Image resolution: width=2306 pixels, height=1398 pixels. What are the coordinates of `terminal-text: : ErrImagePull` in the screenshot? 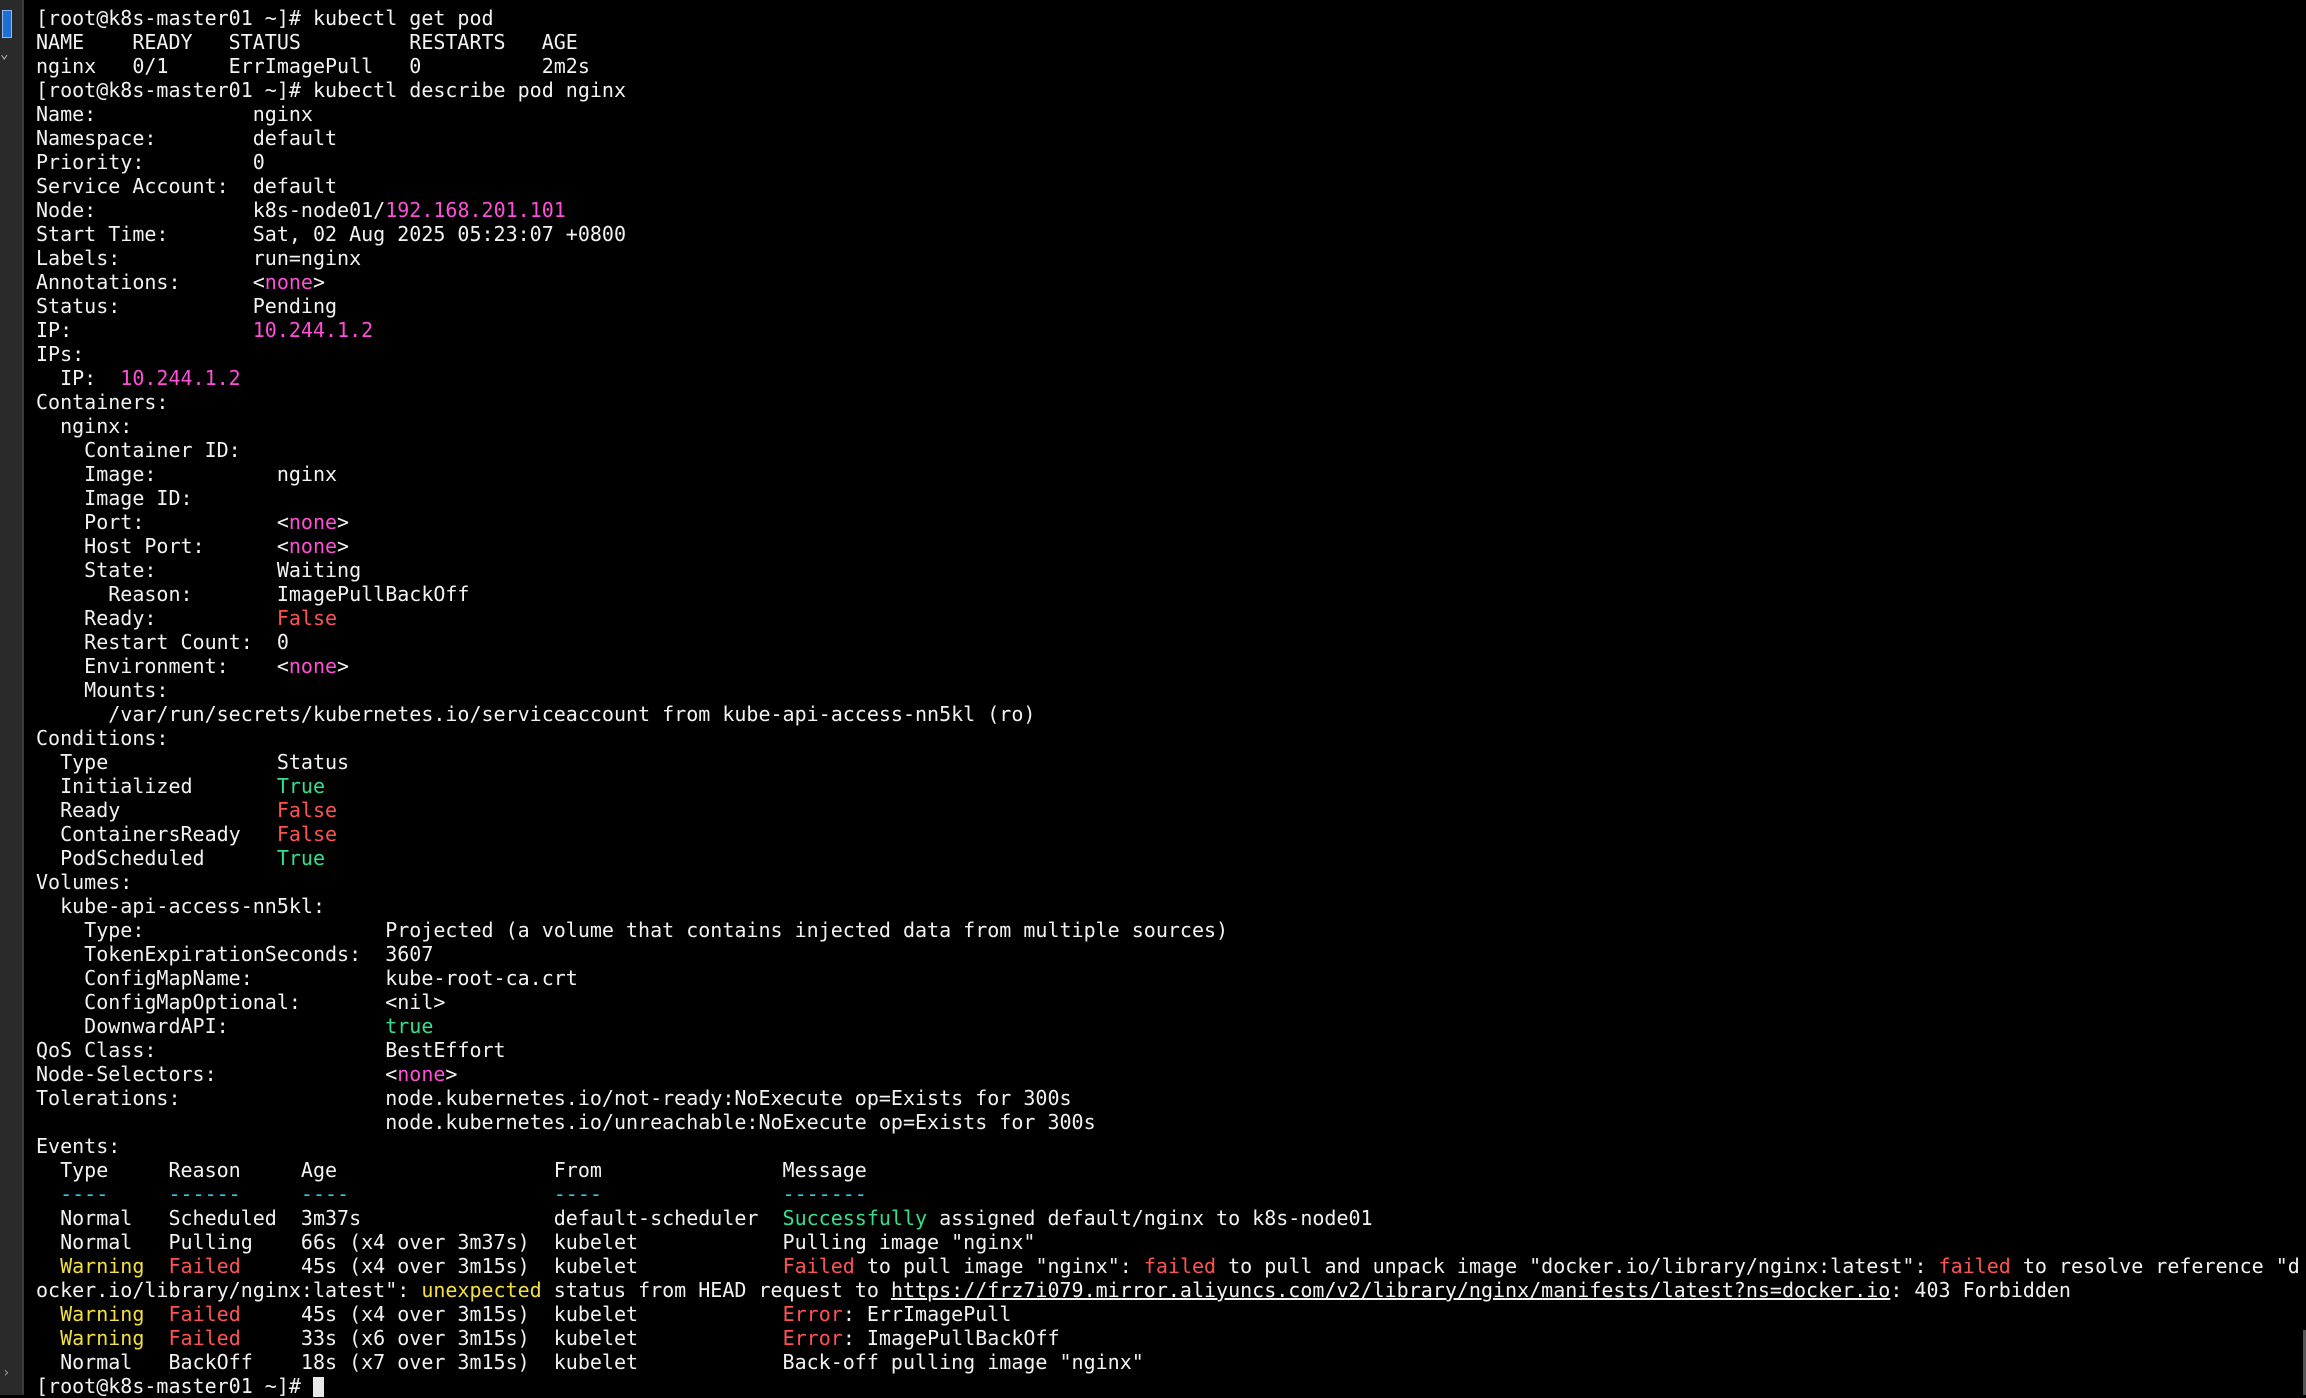 It's located at (927, 1314).